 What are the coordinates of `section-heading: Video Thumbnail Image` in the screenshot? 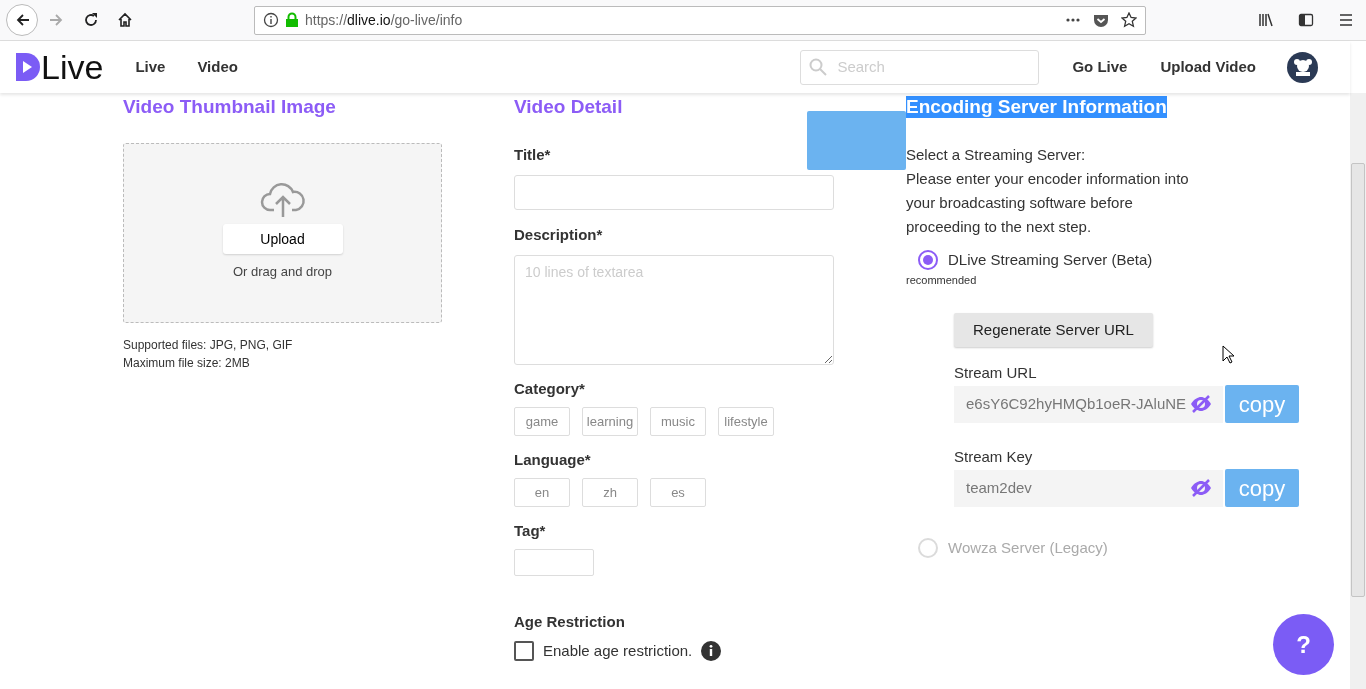 It's located at (229, 107).